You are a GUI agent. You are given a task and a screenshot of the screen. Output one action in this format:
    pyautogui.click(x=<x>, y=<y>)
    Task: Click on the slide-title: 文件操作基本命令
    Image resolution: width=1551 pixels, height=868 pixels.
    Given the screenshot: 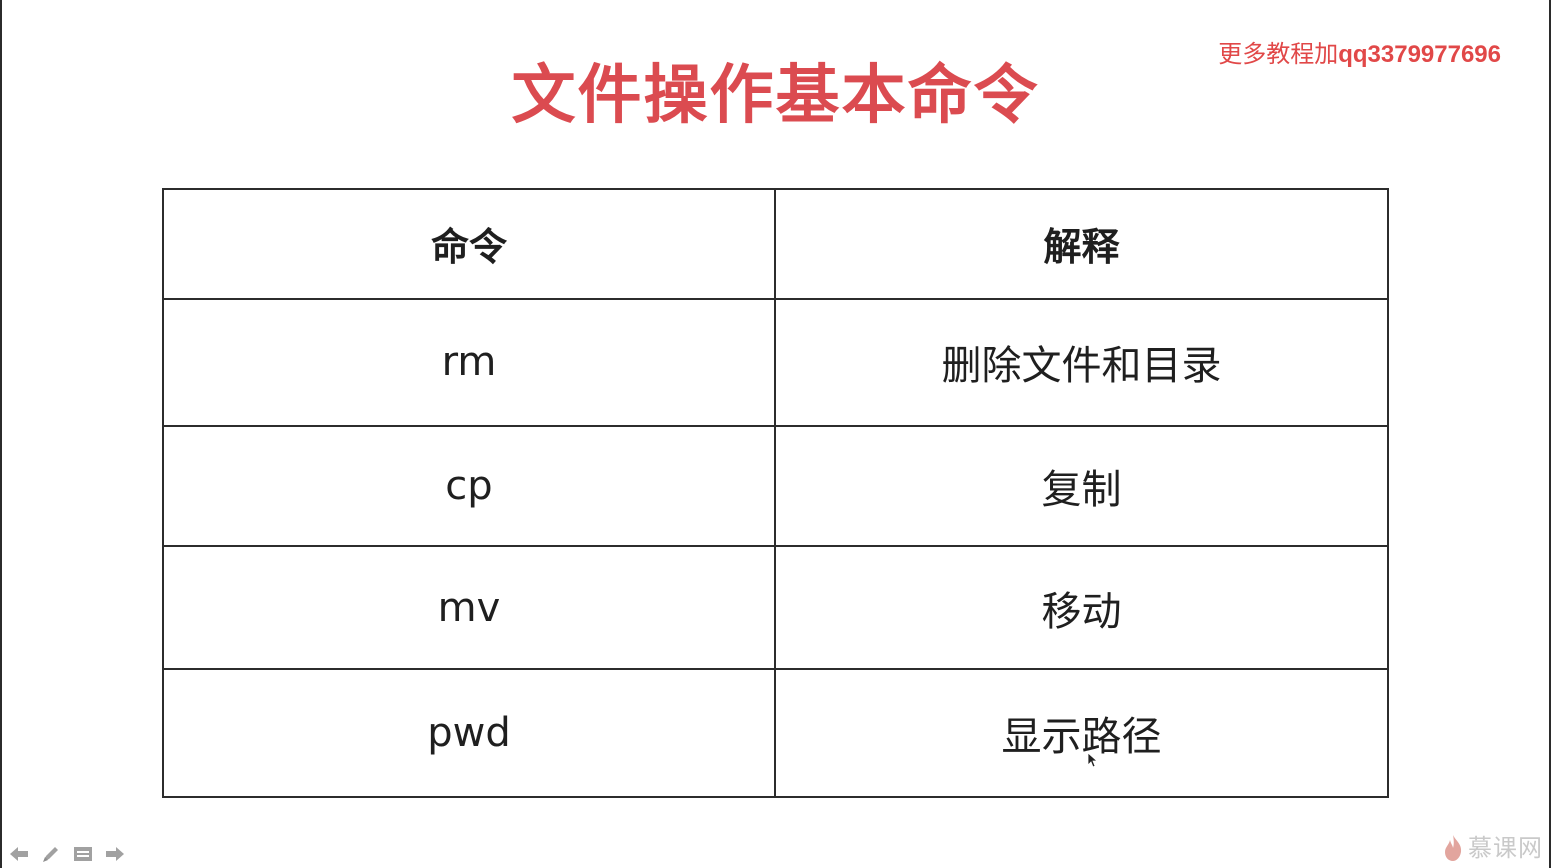 What is the action you would take?
    pyautogui.click(x=775, y=96)
    